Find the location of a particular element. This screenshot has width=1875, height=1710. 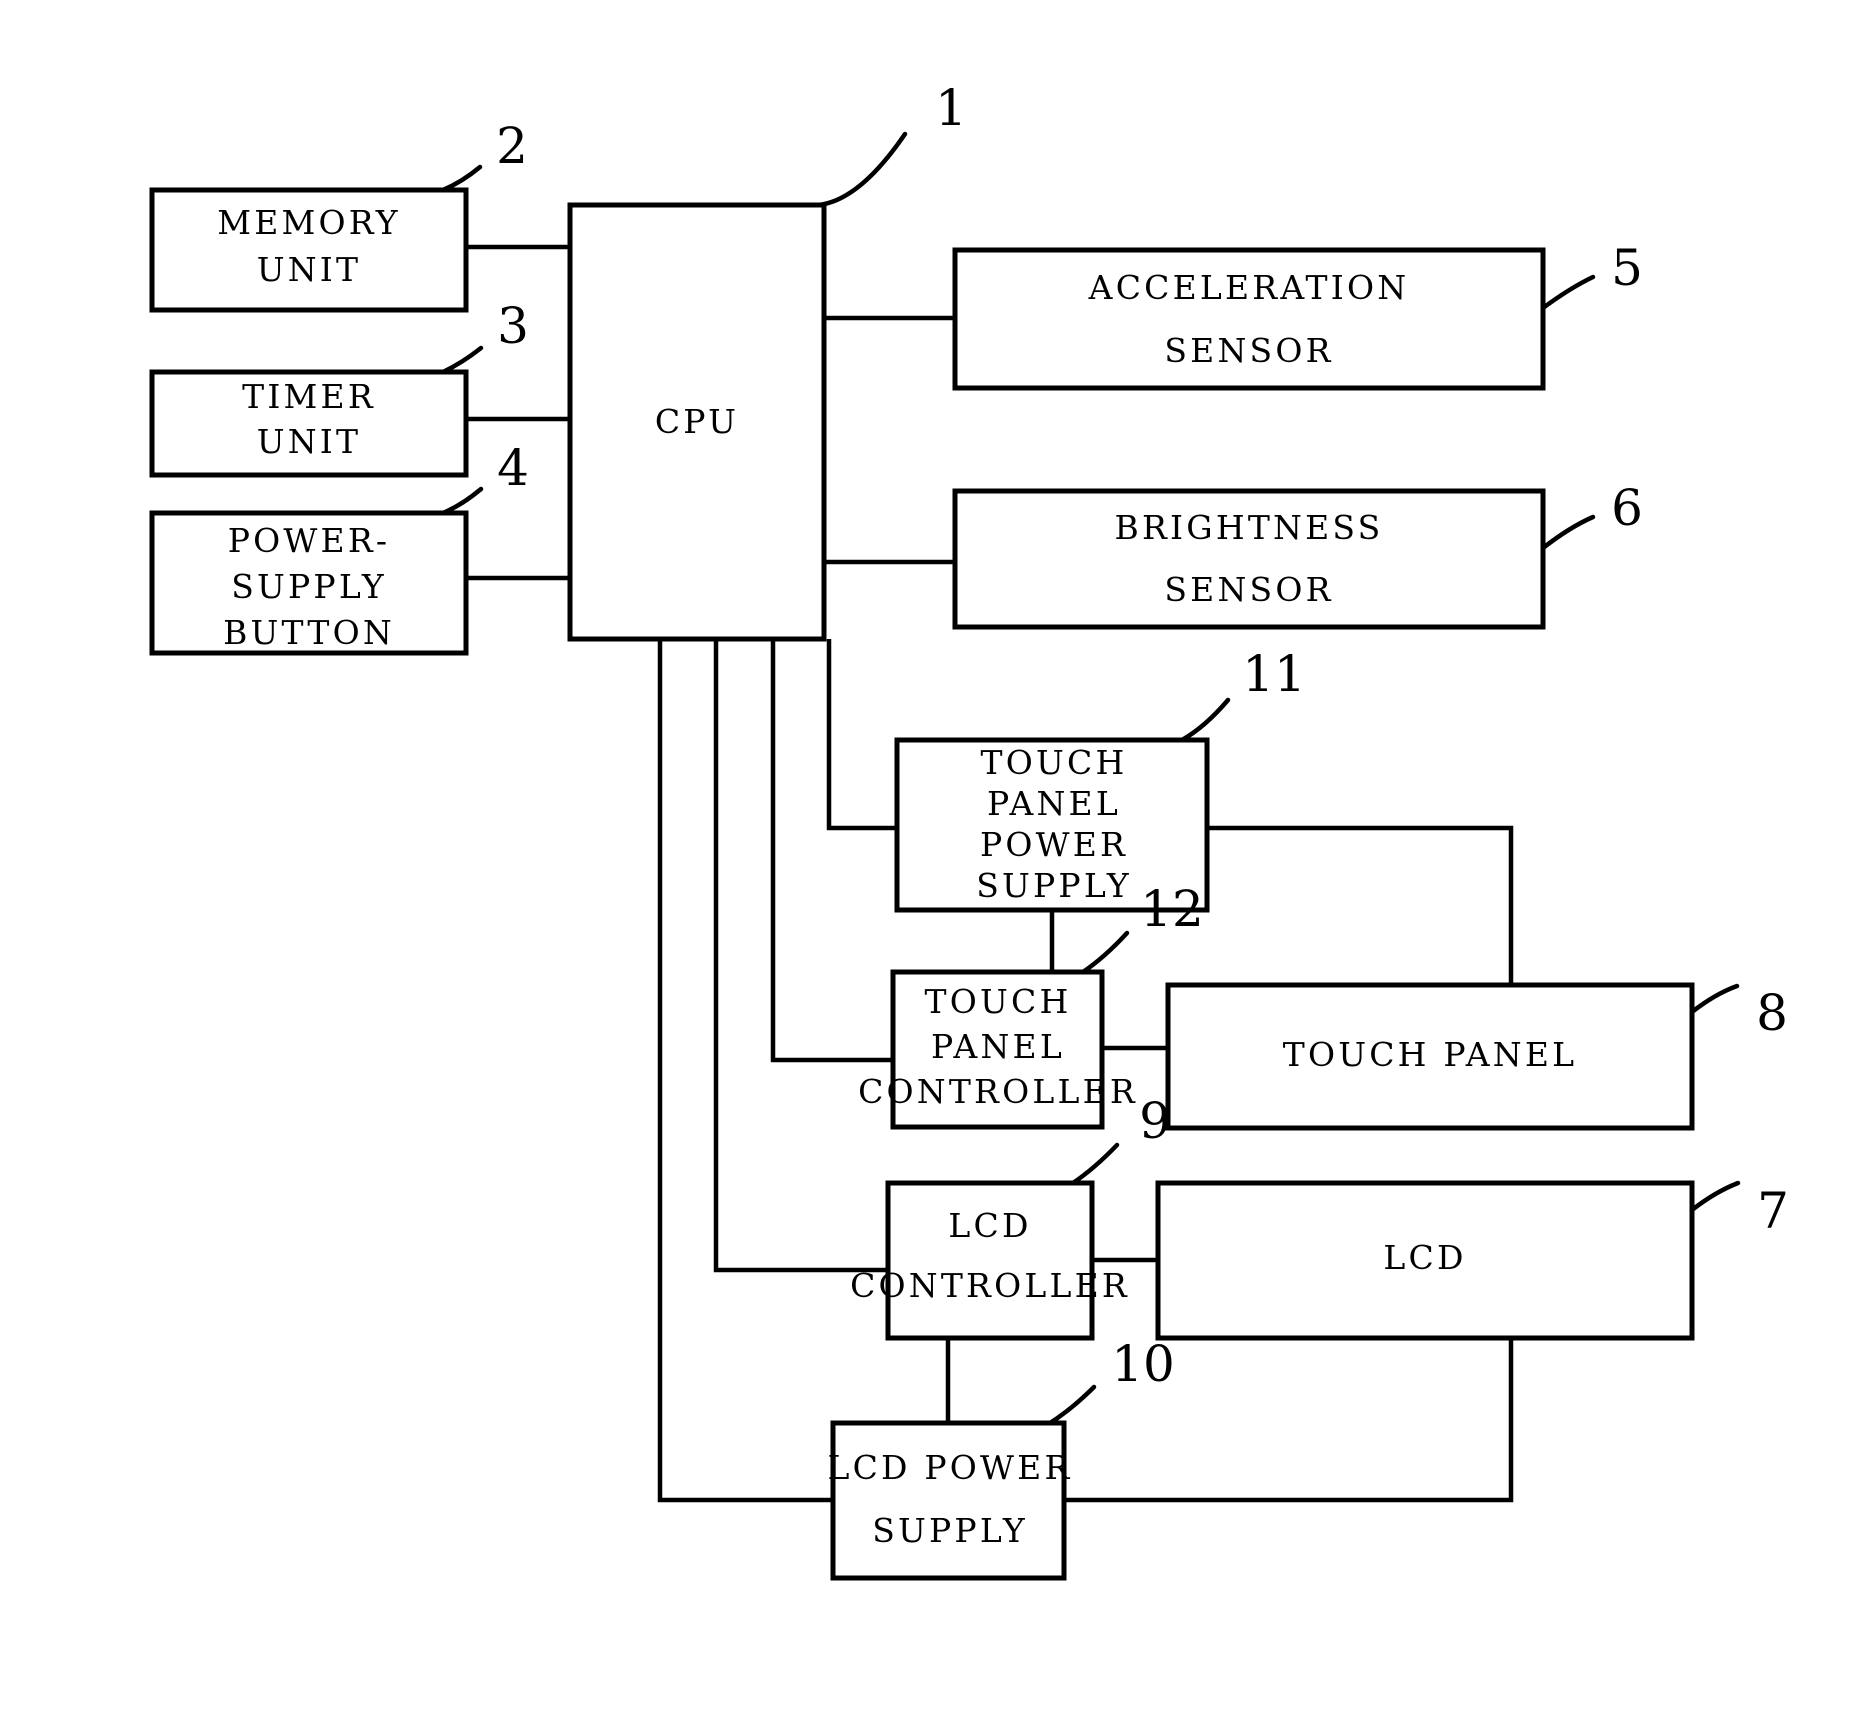

leader-line-acceleration-sensor is located at coordinates (1568, 292).